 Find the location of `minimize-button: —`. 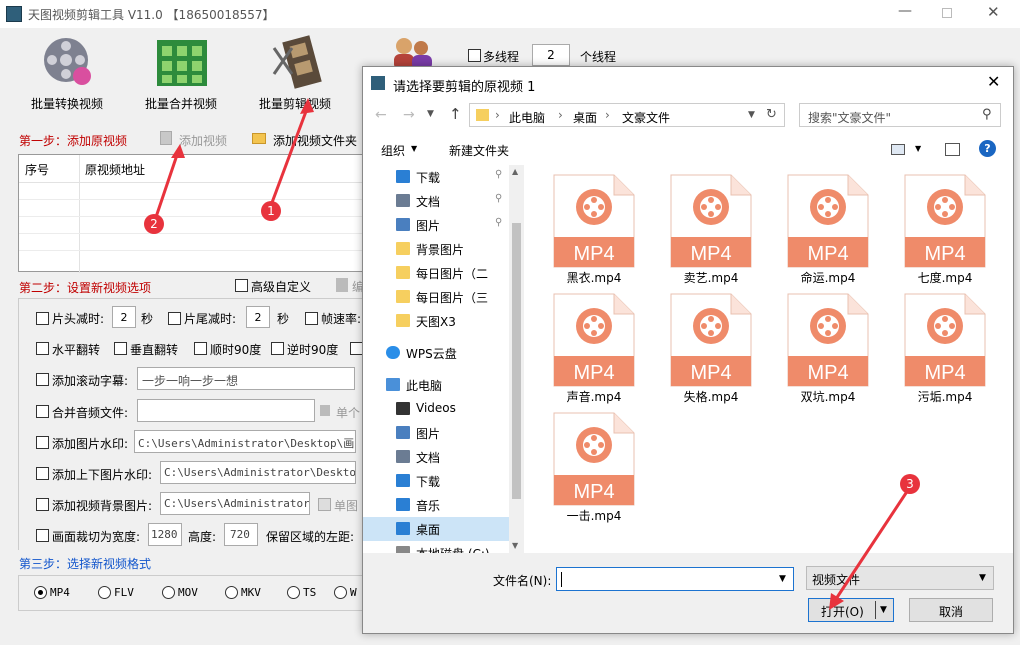

minimize-button: — is located at coordinates (905, 11).